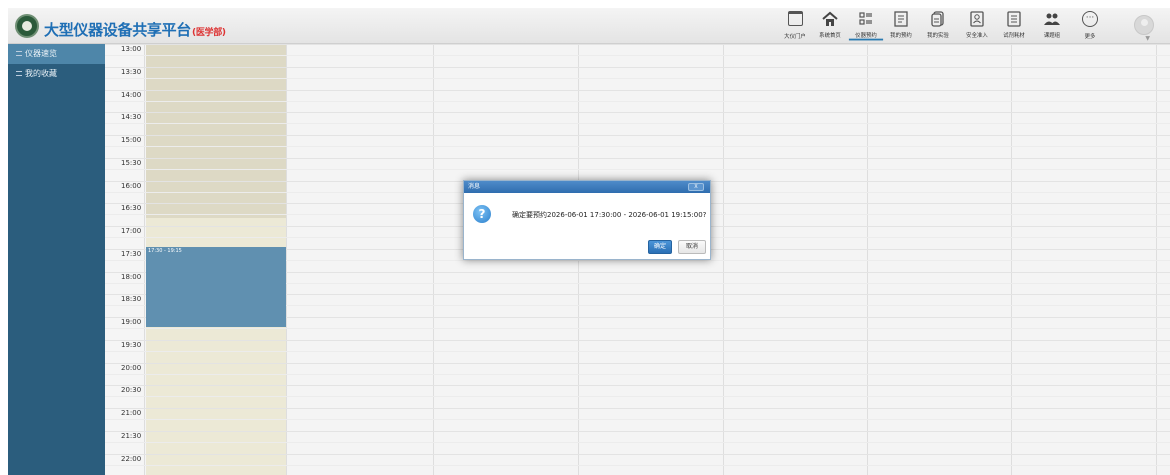  Describe the element at coordinates (866, 36) in the screenshot. I see `nav-instrument-booking-label: 仪器预约` at that location.